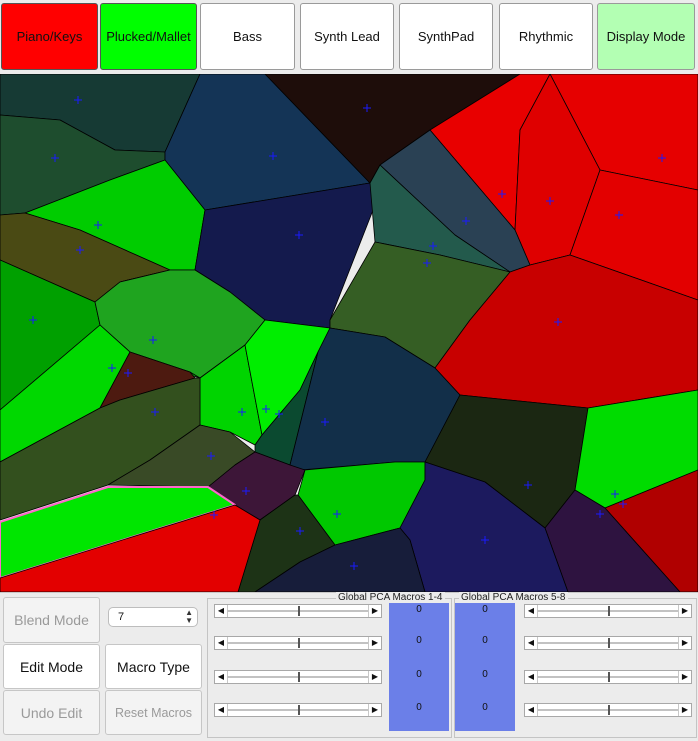  I want to click on category-plucked-mallet-button: Plucked/Mallet, so click(148, 36).